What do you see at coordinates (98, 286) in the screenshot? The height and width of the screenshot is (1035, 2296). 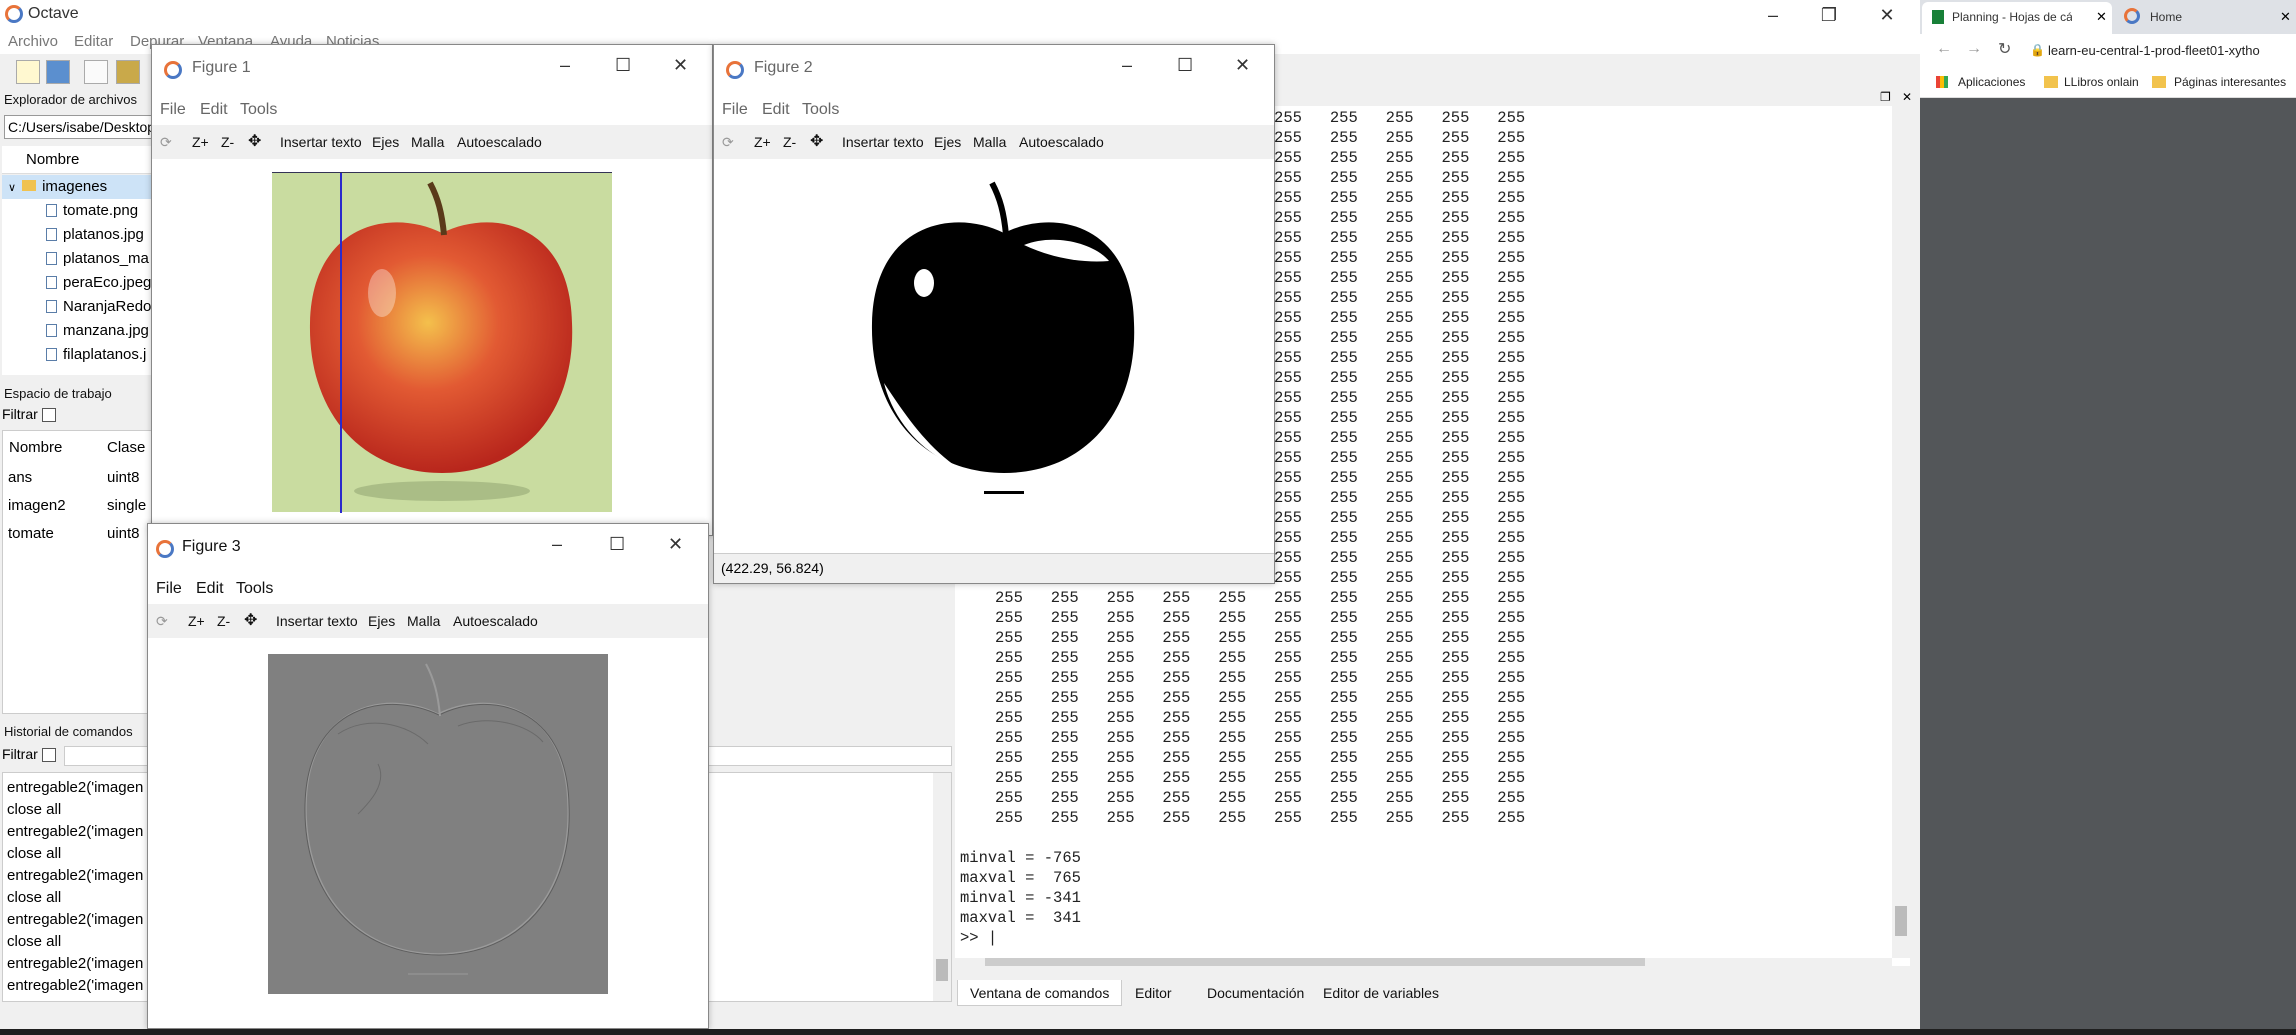 I see `file-item: peraEco.jpeg` at bounding box center [98, 286].